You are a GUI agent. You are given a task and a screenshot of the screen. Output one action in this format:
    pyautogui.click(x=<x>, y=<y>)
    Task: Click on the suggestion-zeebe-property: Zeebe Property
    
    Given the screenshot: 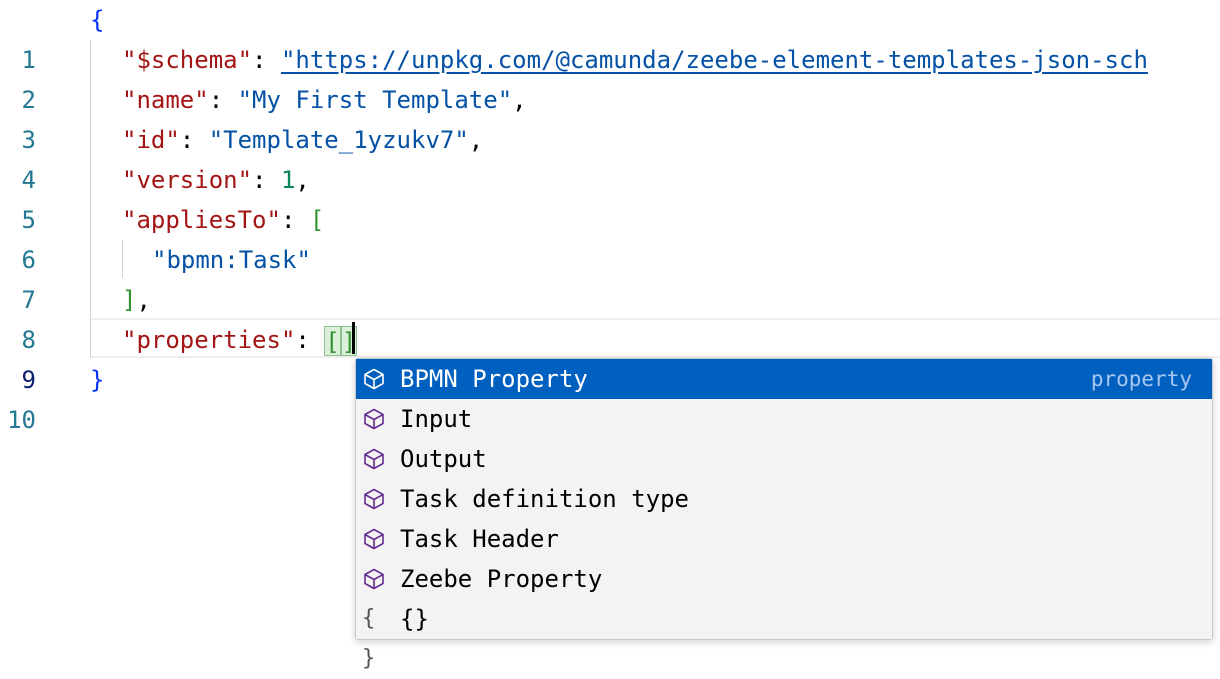 What is the action you would take?
    pyautogui.click(x=784, y=579)
    